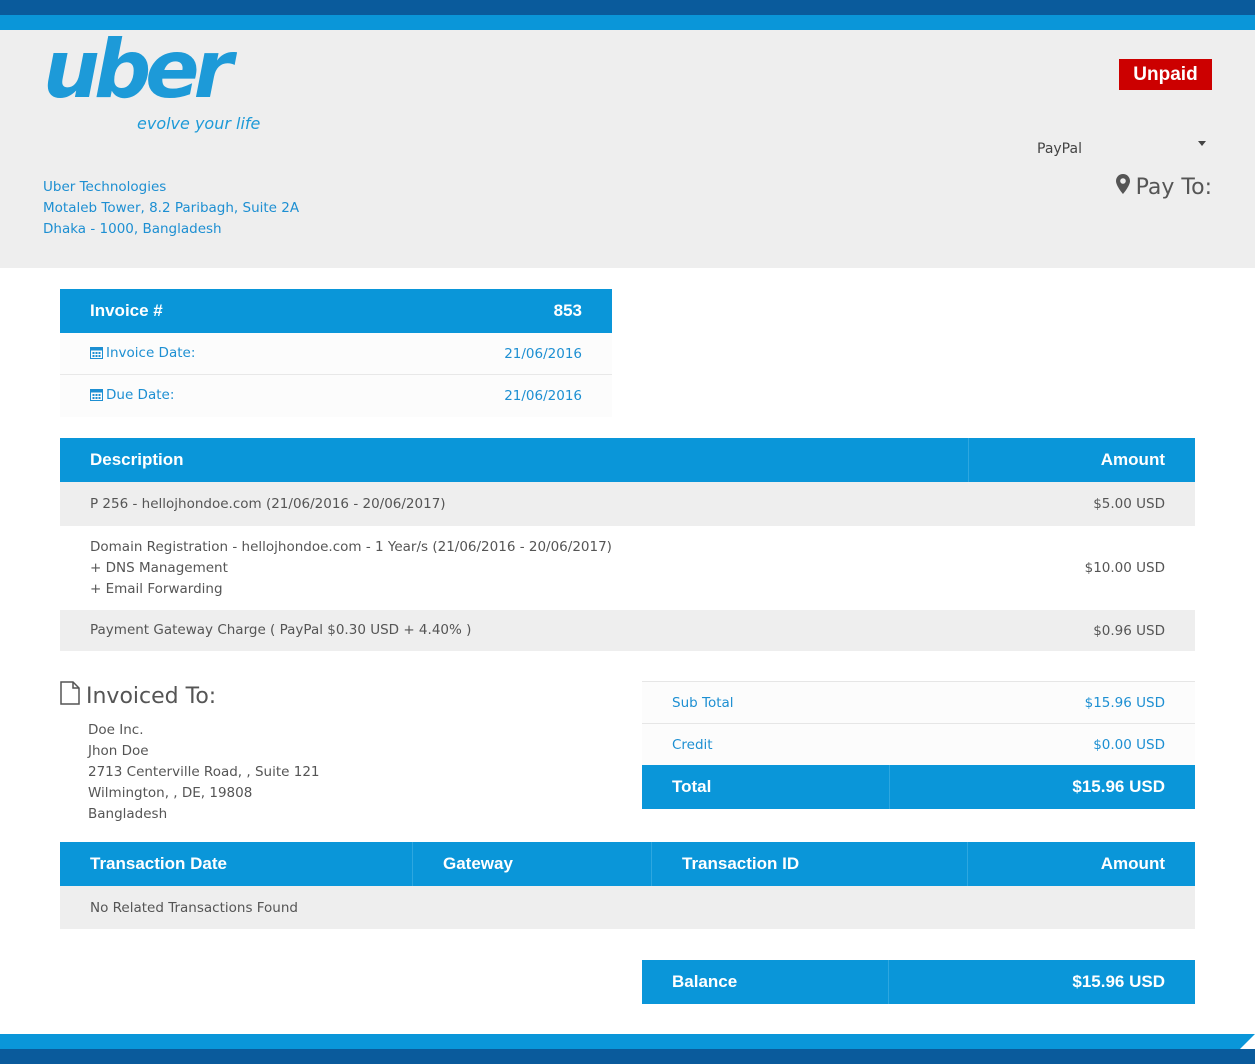  I want to click on logo-tagline: evolve your life, so click(199, 123).